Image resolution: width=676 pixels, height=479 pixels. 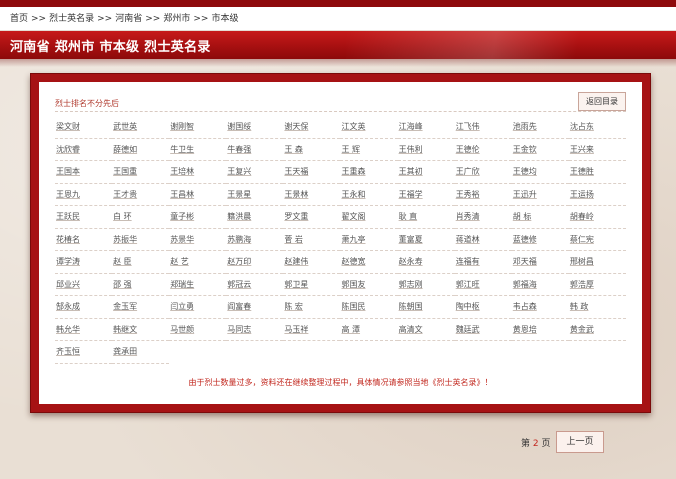 What do you see at coordinates (483, 217) in the screenshot?
I see `martyr-name-link: 肖秀清` at bounding box center [483, 217].